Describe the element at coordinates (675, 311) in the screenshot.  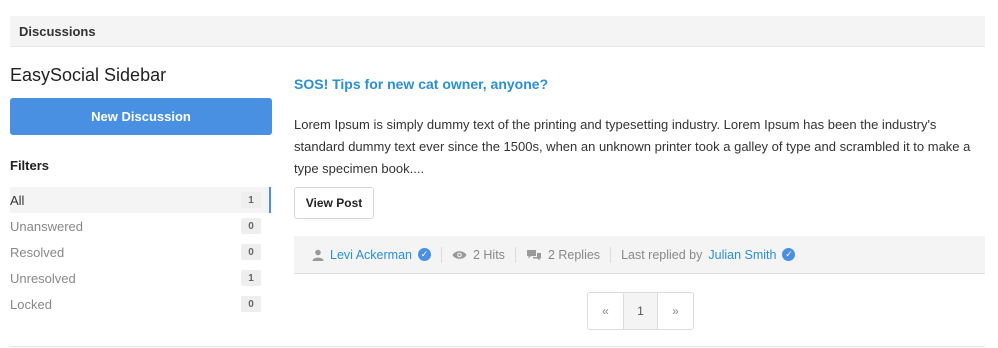
I see `pagination-next: »` at that location.